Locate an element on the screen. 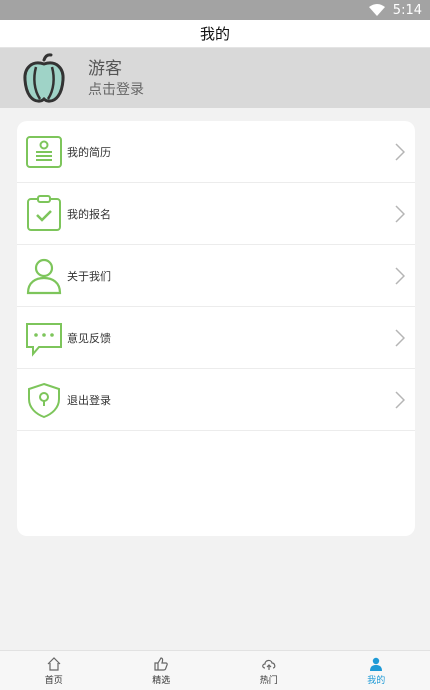  status-bar: 5:14 is located at coordinates (215, 10).